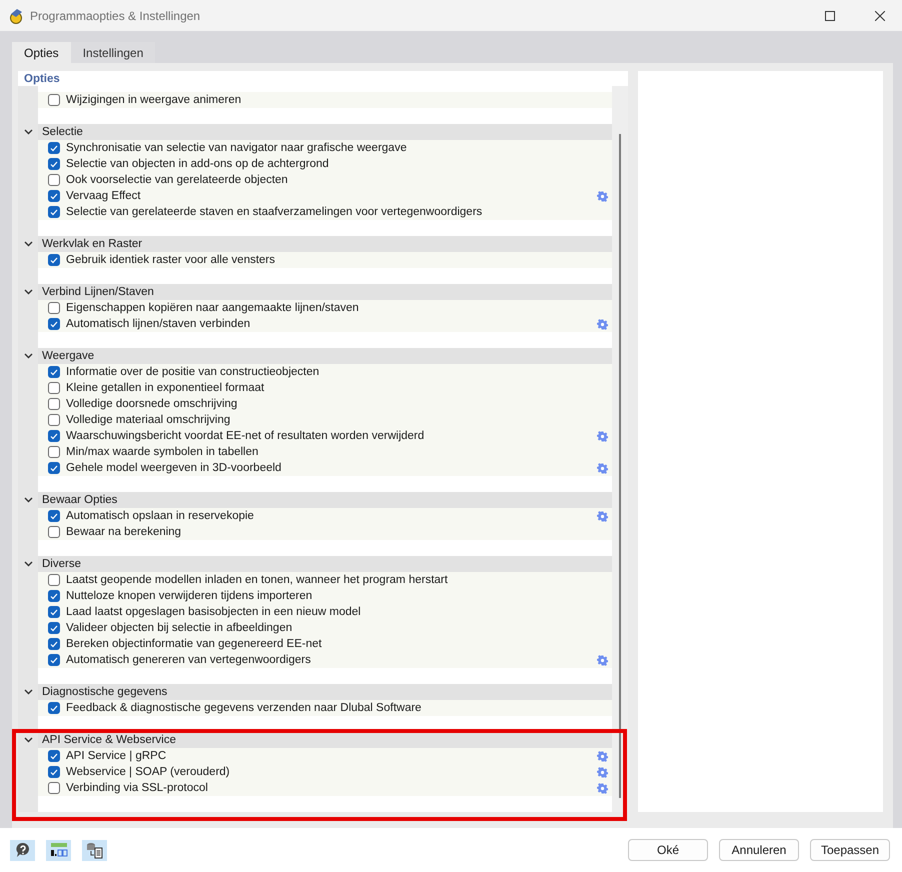 The width and height of the screenshot is (902, 872). I want to click on section-header: Werkvlak en Raster, so click(325, 244).